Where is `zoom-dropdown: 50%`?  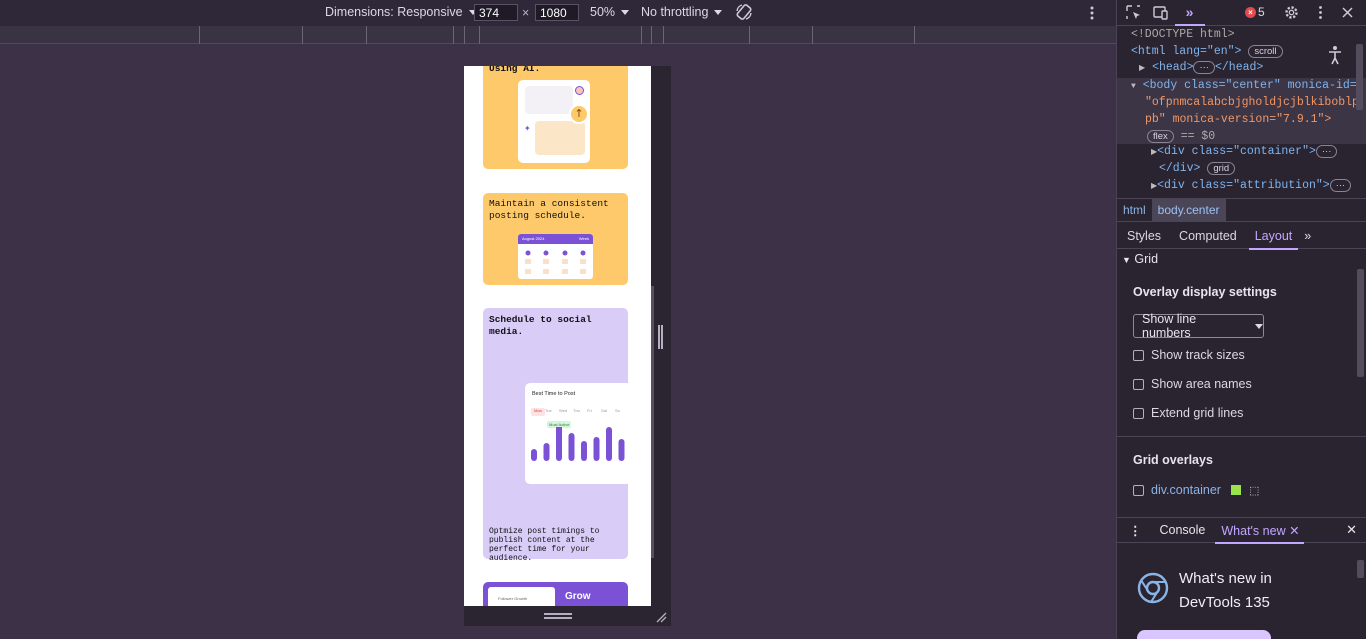
zoom-dropdown: 50% is located at coordinates (610, 12).